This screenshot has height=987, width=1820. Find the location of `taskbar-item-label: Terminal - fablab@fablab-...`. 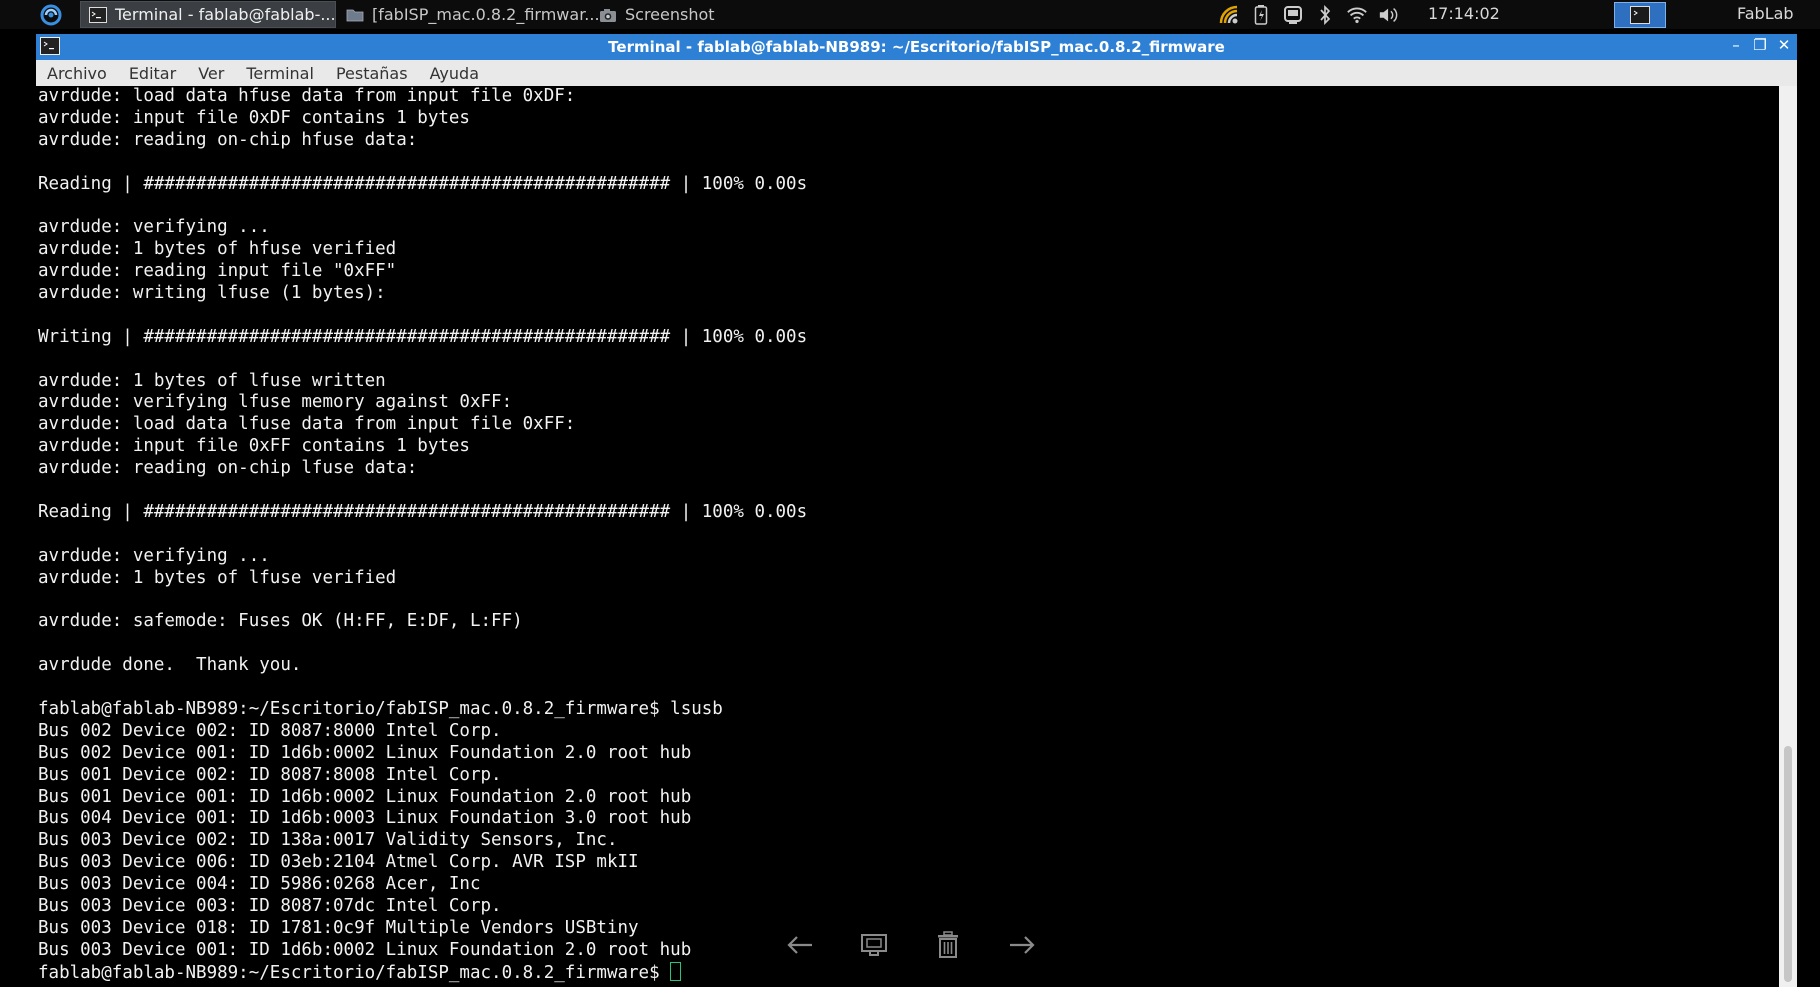

taskbar-item-label: Terminal - fablab@fablab-... is located at coordinates (225, 14).